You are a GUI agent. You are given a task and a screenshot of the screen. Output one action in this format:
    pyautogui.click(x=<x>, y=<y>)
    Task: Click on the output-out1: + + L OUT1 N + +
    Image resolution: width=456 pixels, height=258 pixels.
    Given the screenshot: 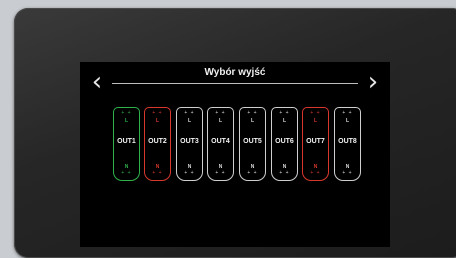 What is the action you would take?
    pyautogui.click(x=126, y=144)
    